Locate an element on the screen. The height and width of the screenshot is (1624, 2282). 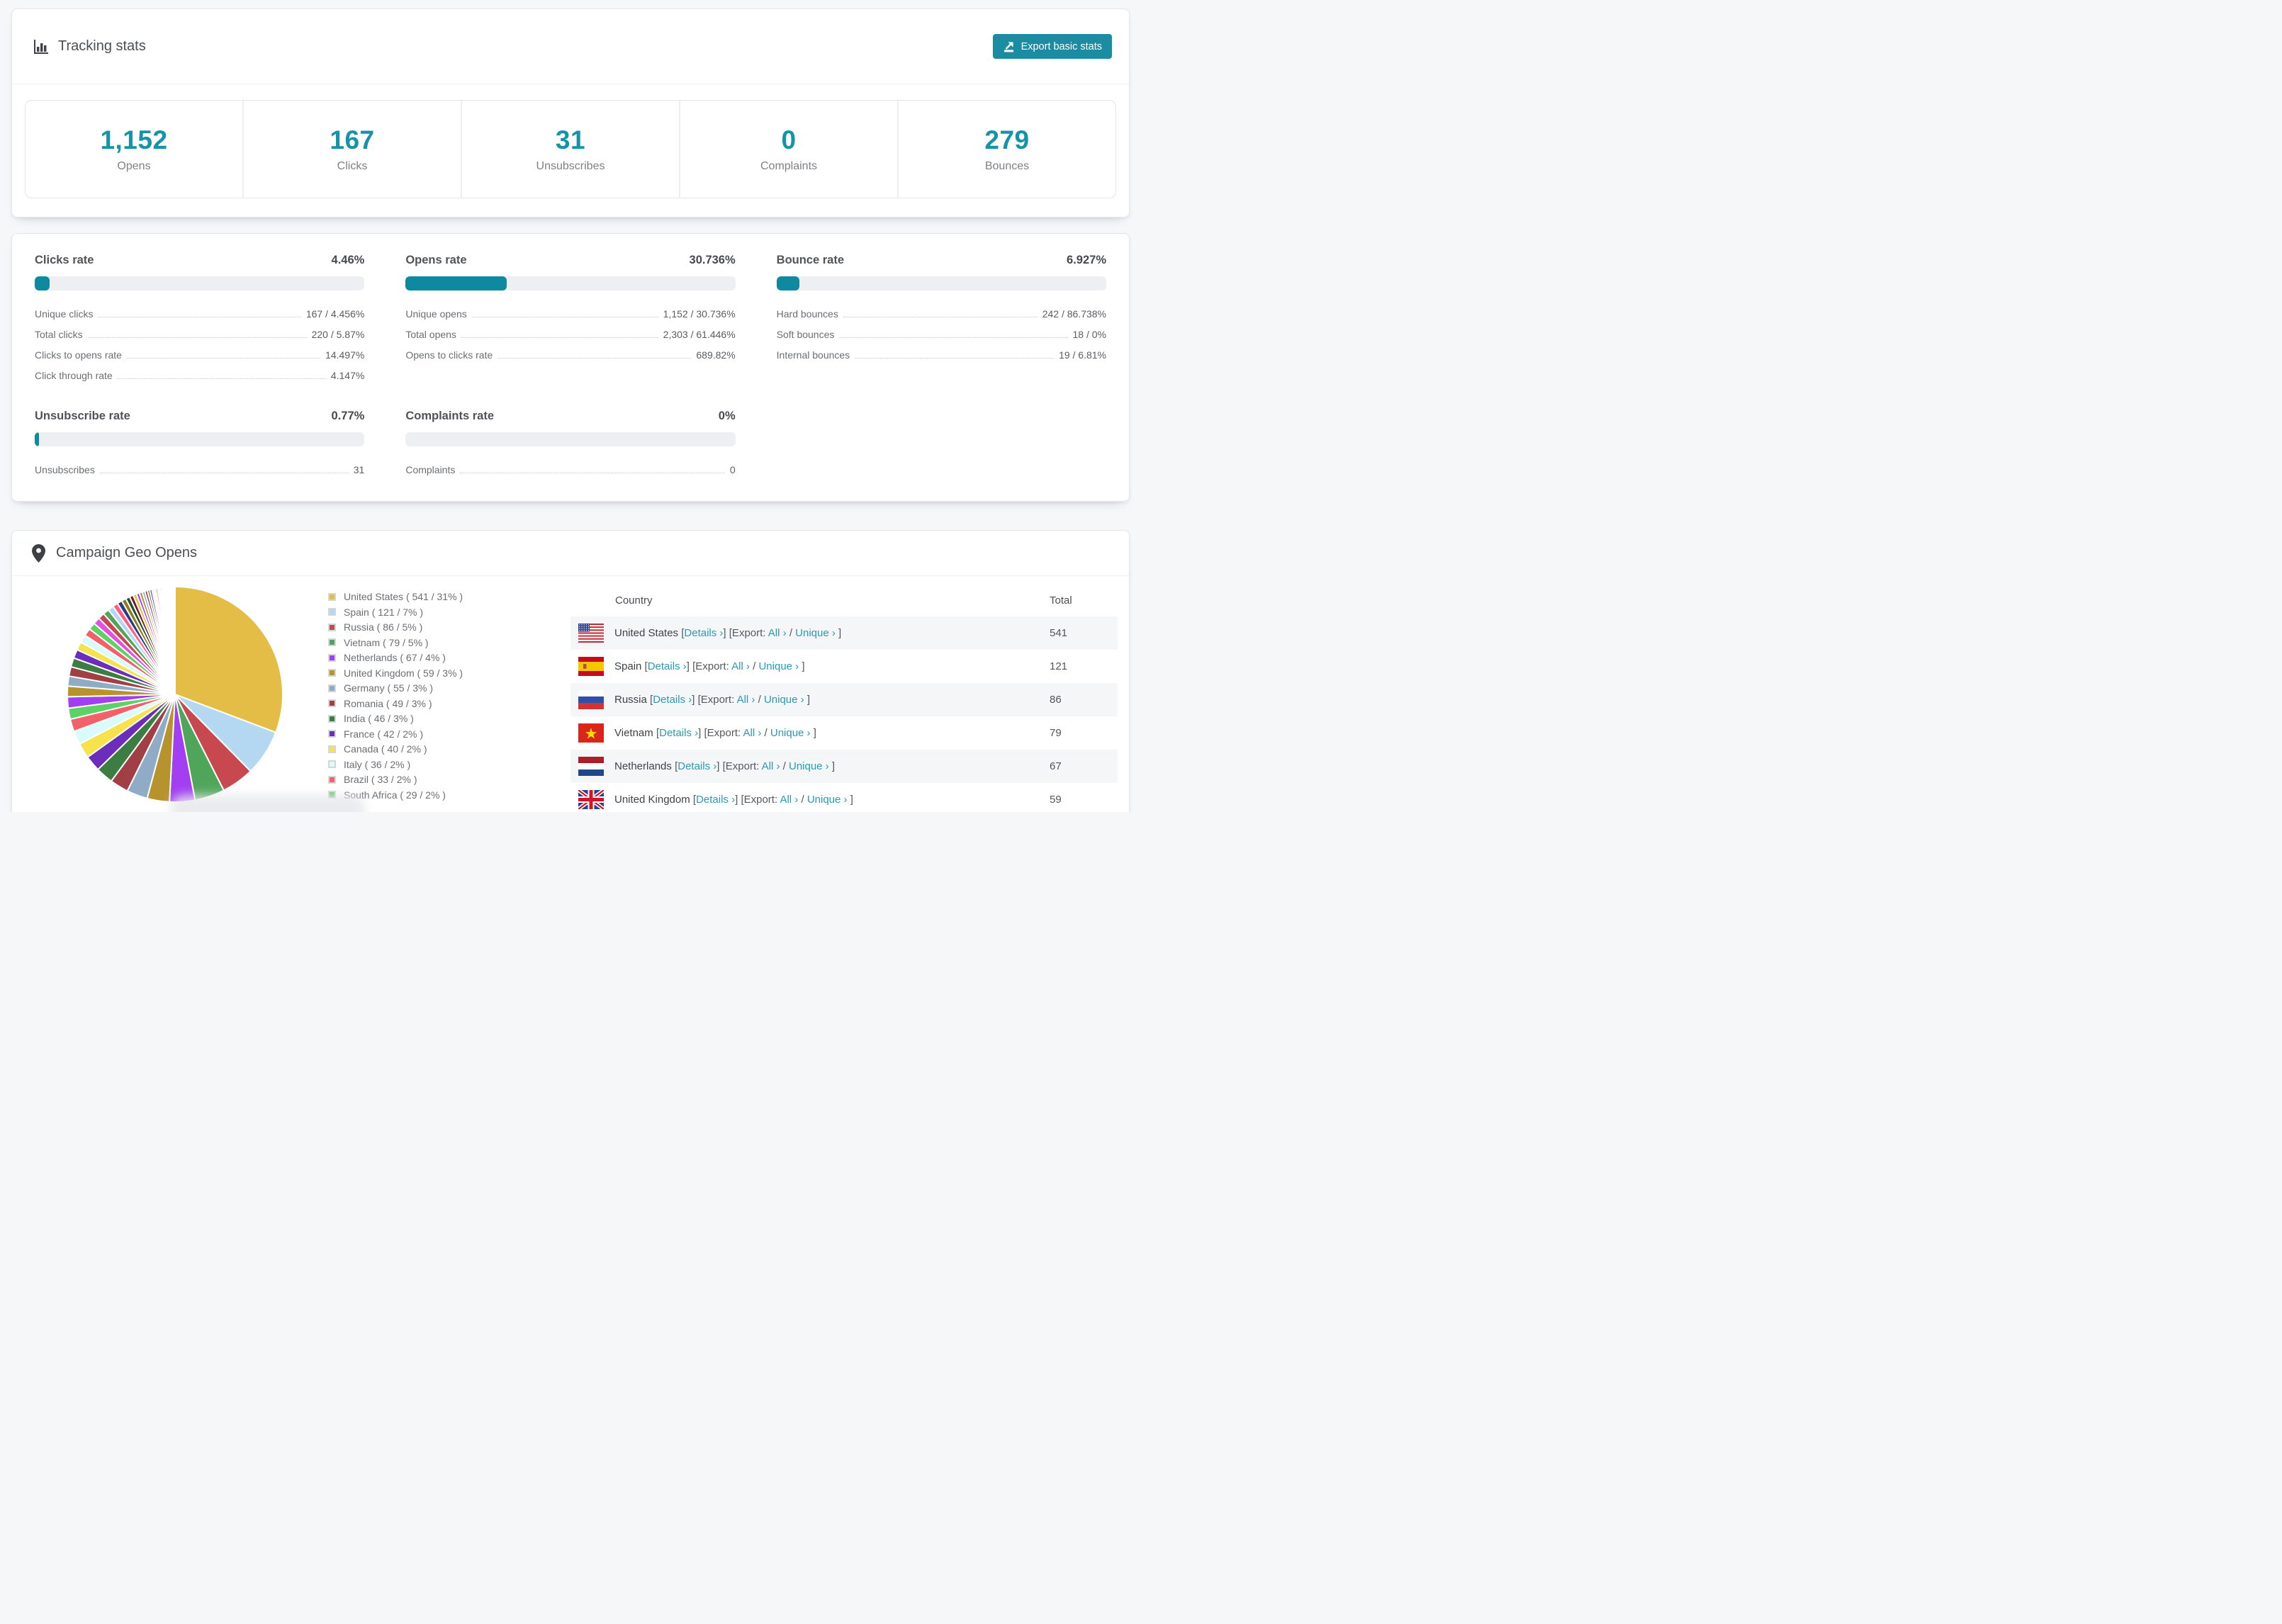
scrollbar-smudge is located at coordinates (268, 803).